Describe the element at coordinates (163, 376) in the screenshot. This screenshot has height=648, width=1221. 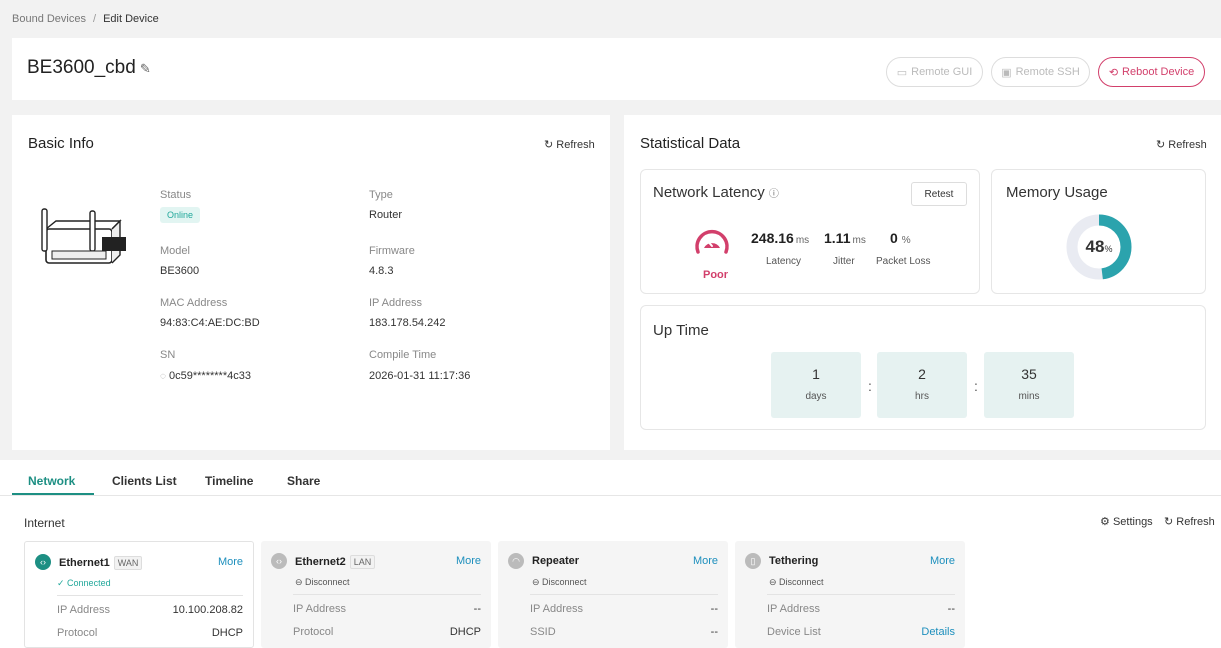
I see `eye-off-icon: ◌` at that location.